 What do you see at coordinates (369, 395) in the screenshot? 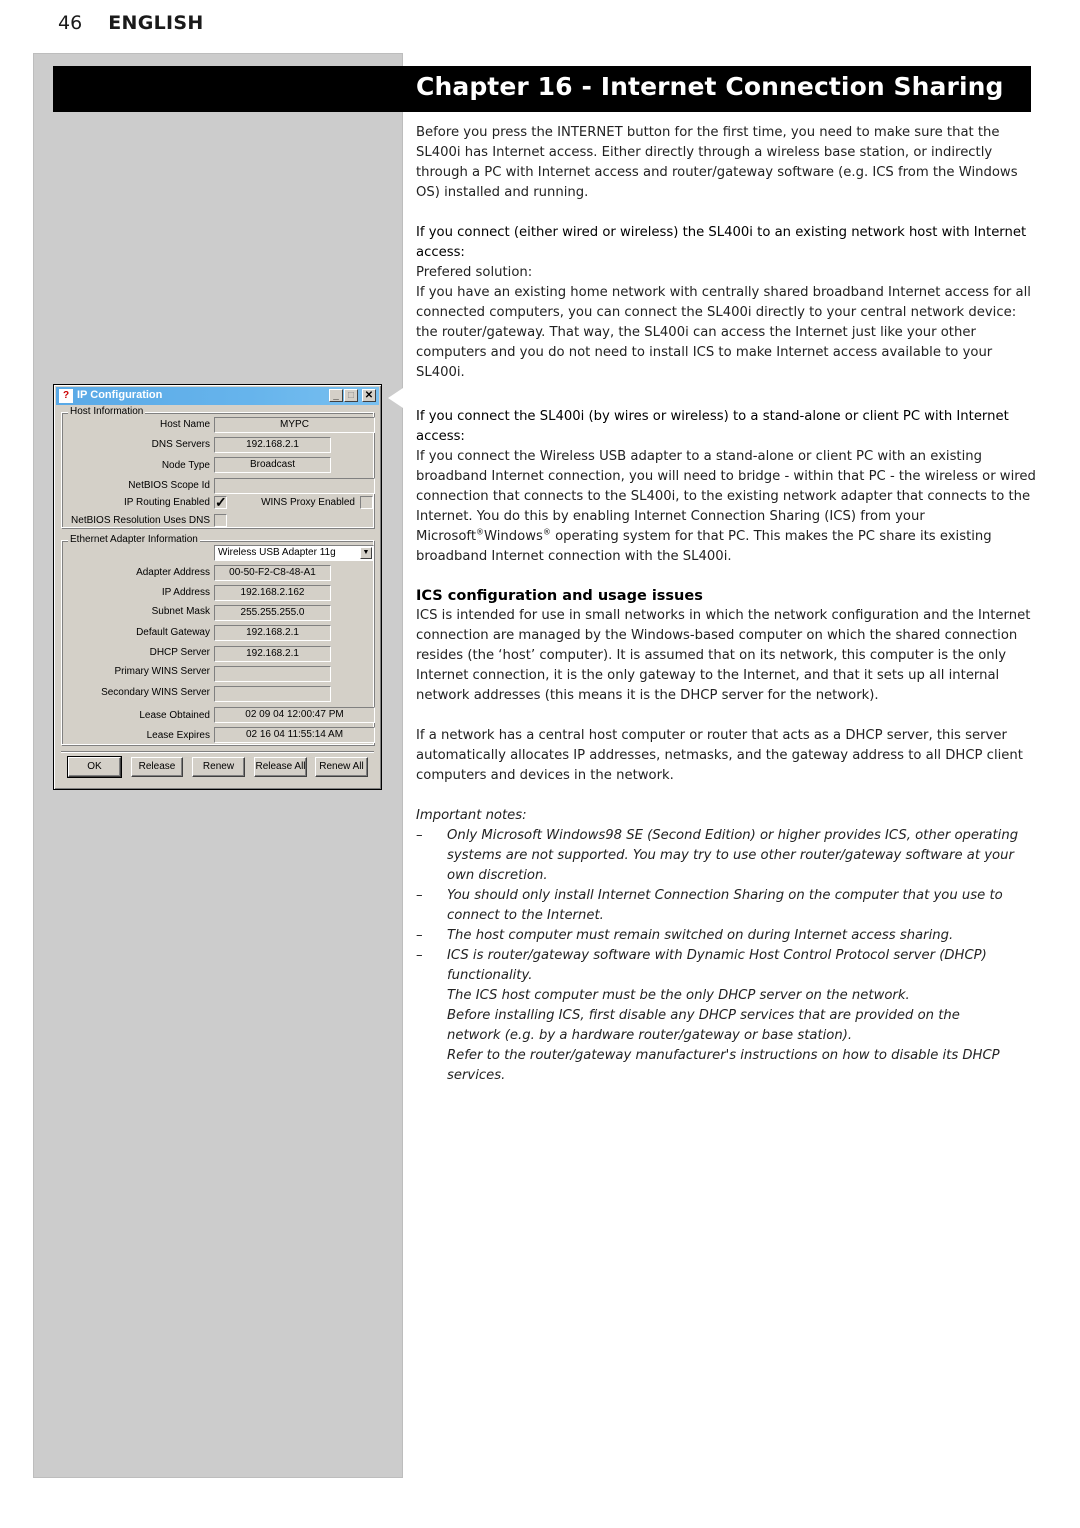
I see `close-button: ✕` at bounding box center [369, 395].